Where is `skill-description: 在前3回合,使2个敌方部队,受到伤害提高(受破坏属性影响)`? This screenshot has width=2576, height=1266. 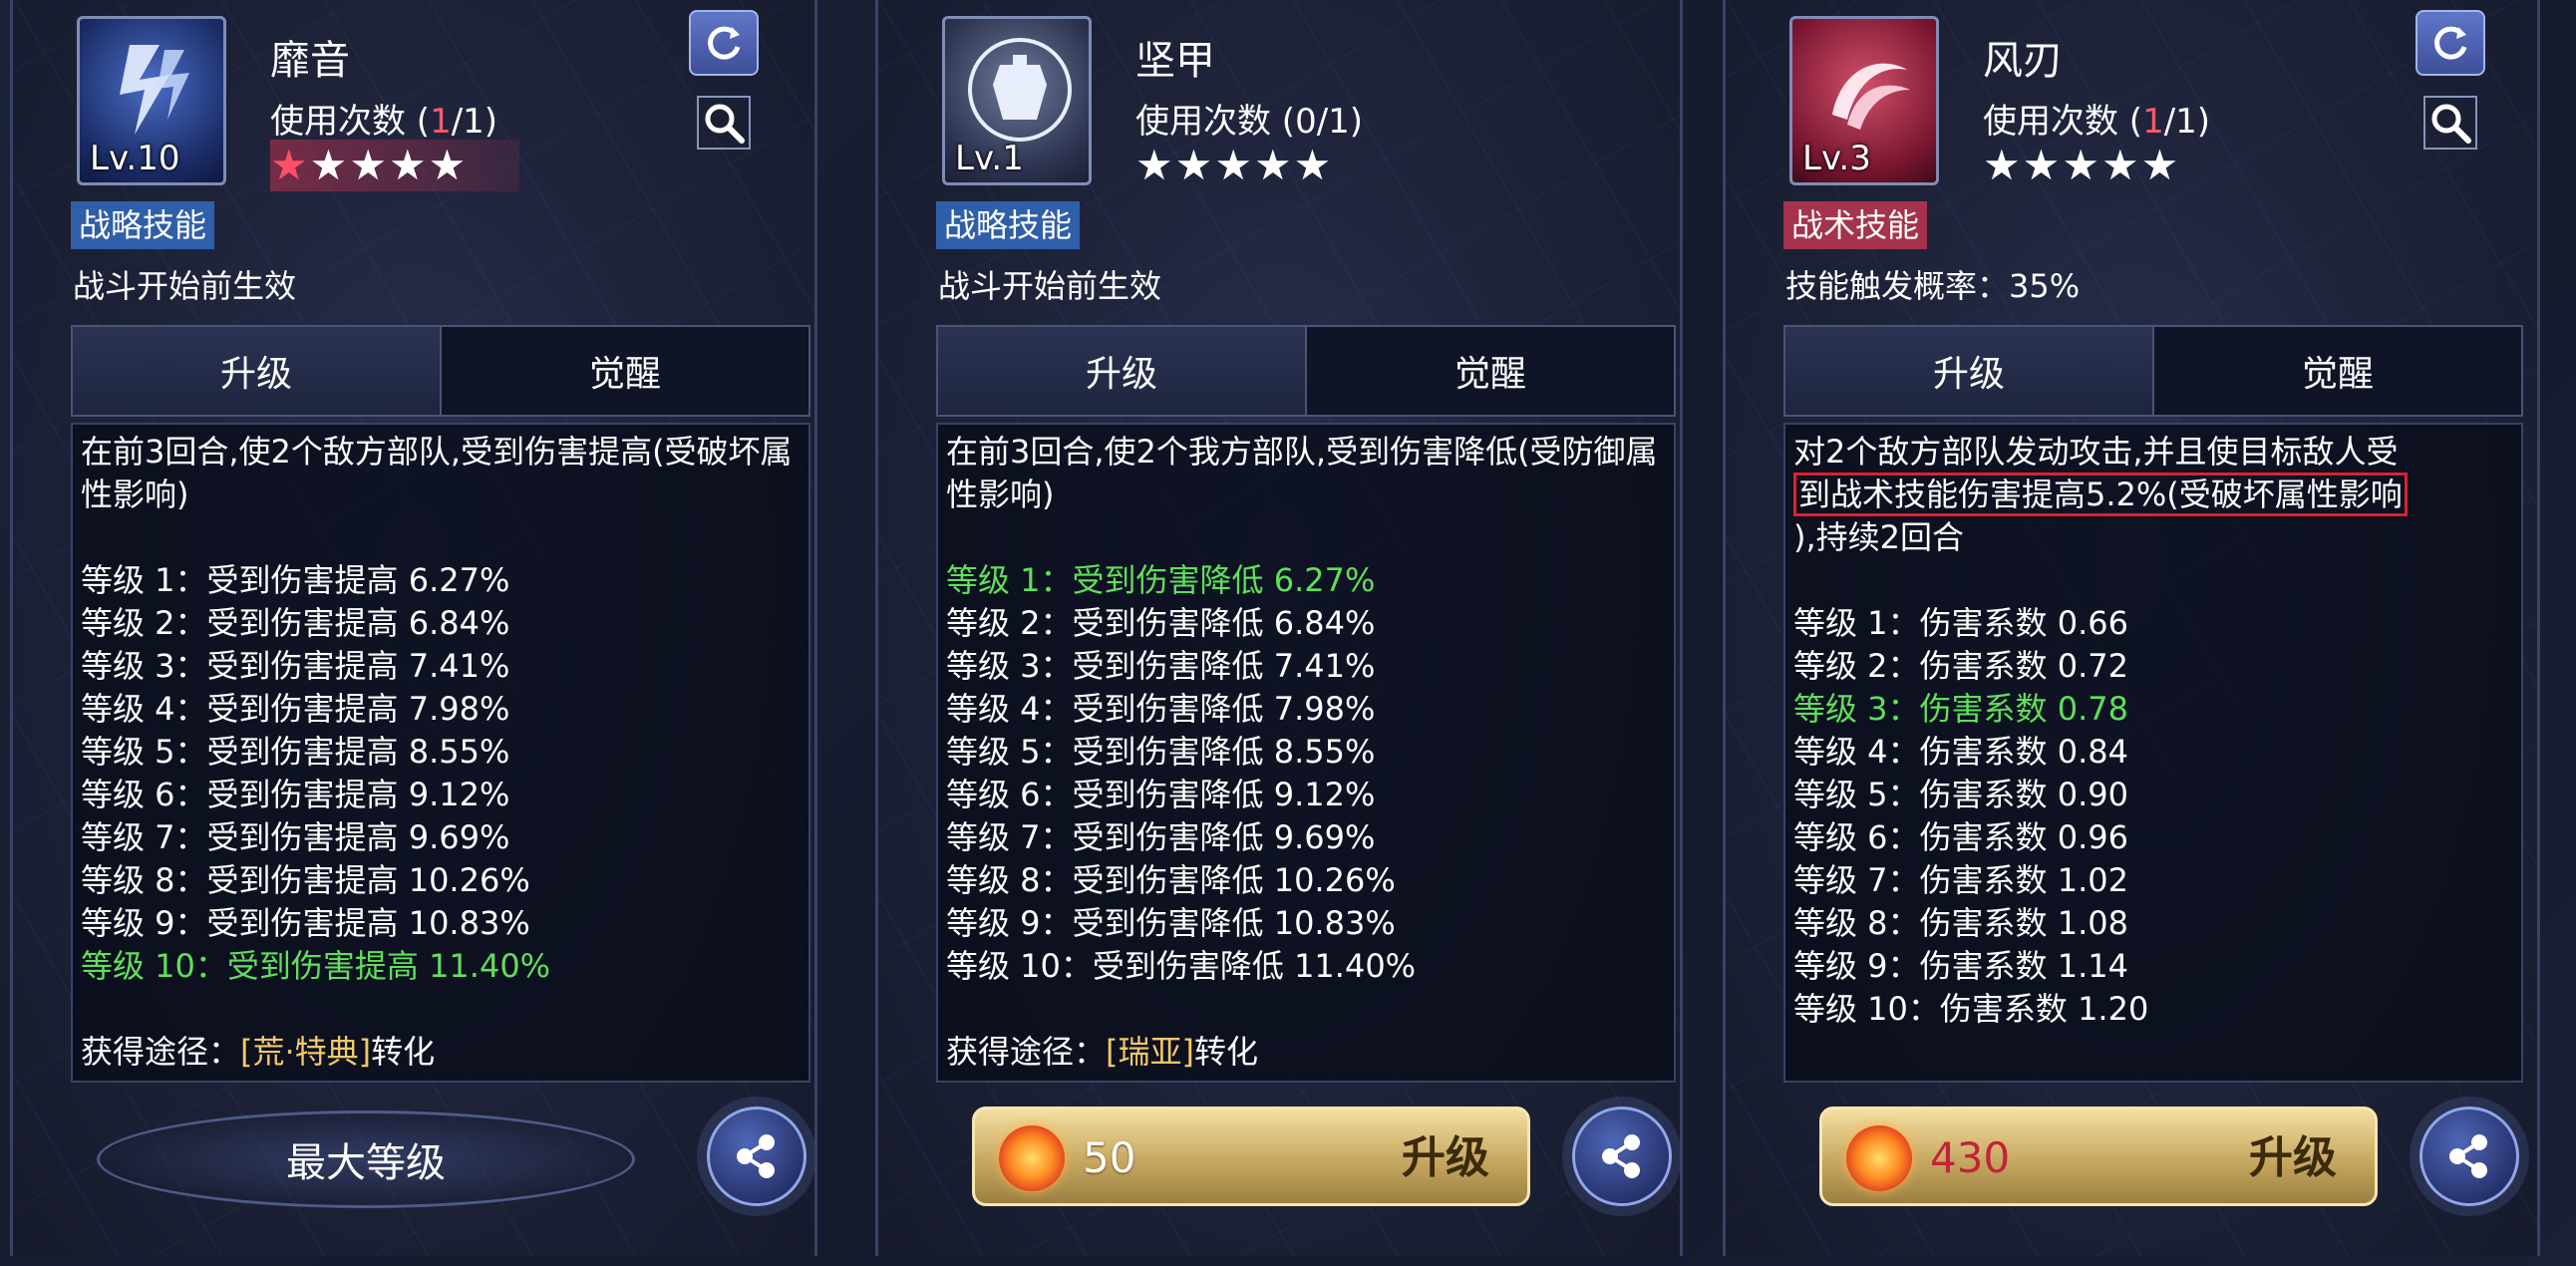 skill-description: 在前3回合,使2个敌方部队,受到伤害提高(受破坏属性影响) is located at coordinates (437, 473).